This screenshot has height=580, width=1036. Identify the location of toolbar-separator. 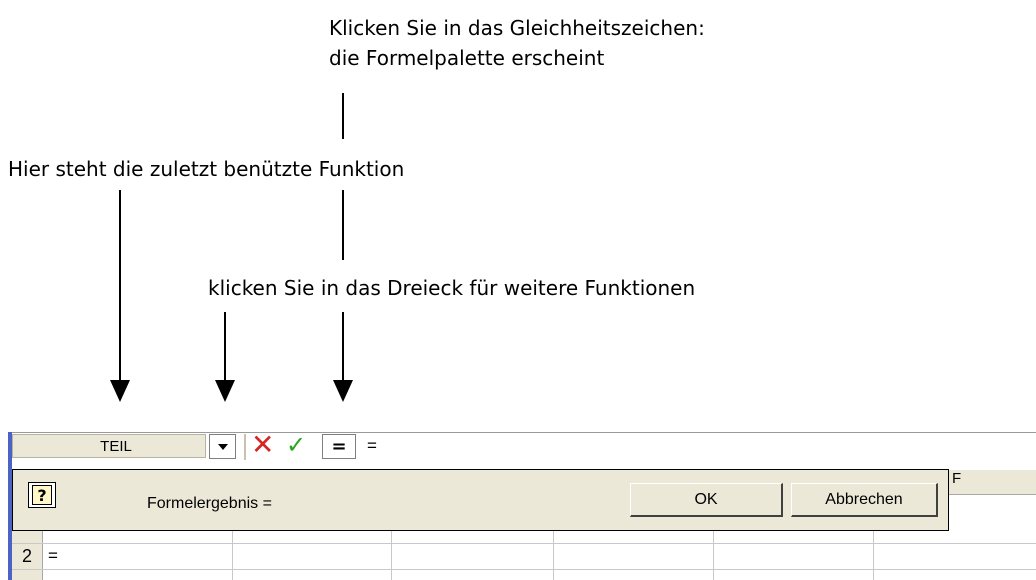
(245, 447).